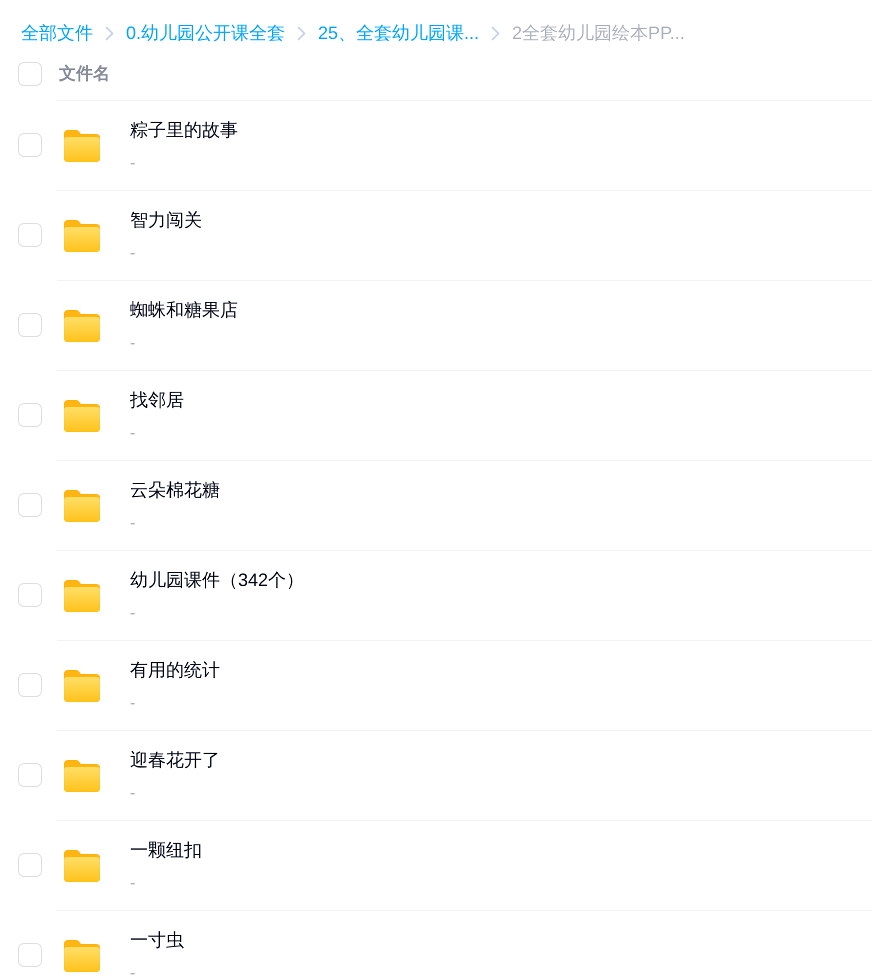  What do you see at coordinates (30, 74) in the screenshot?
I see `select-all-checkbox` at bounding box center [30, 74].